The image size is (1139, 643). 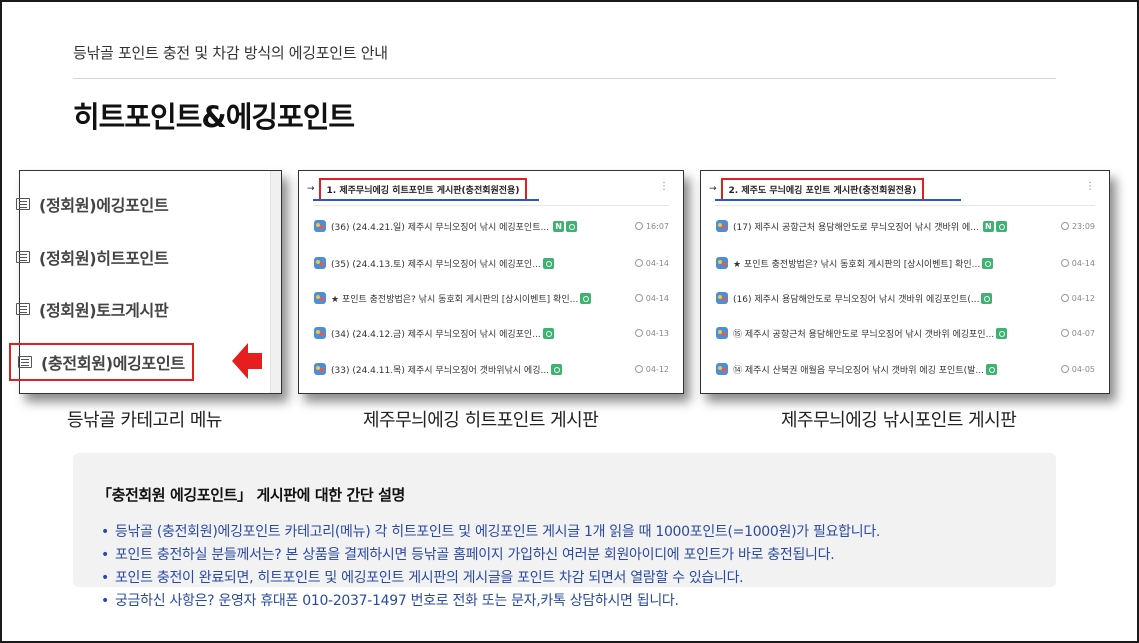 I want to click on scrollbar, so click(x=275, y=282).